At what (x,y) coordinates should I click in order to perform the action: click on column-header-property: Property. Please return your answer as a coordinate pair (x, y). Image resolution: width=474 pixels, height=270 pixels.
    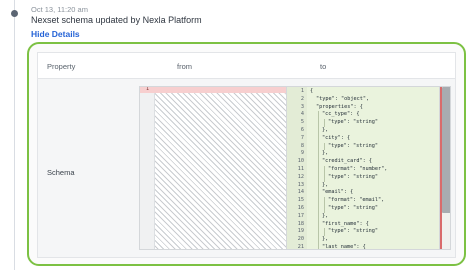
    Looking at the image, I should click on (61, 66).